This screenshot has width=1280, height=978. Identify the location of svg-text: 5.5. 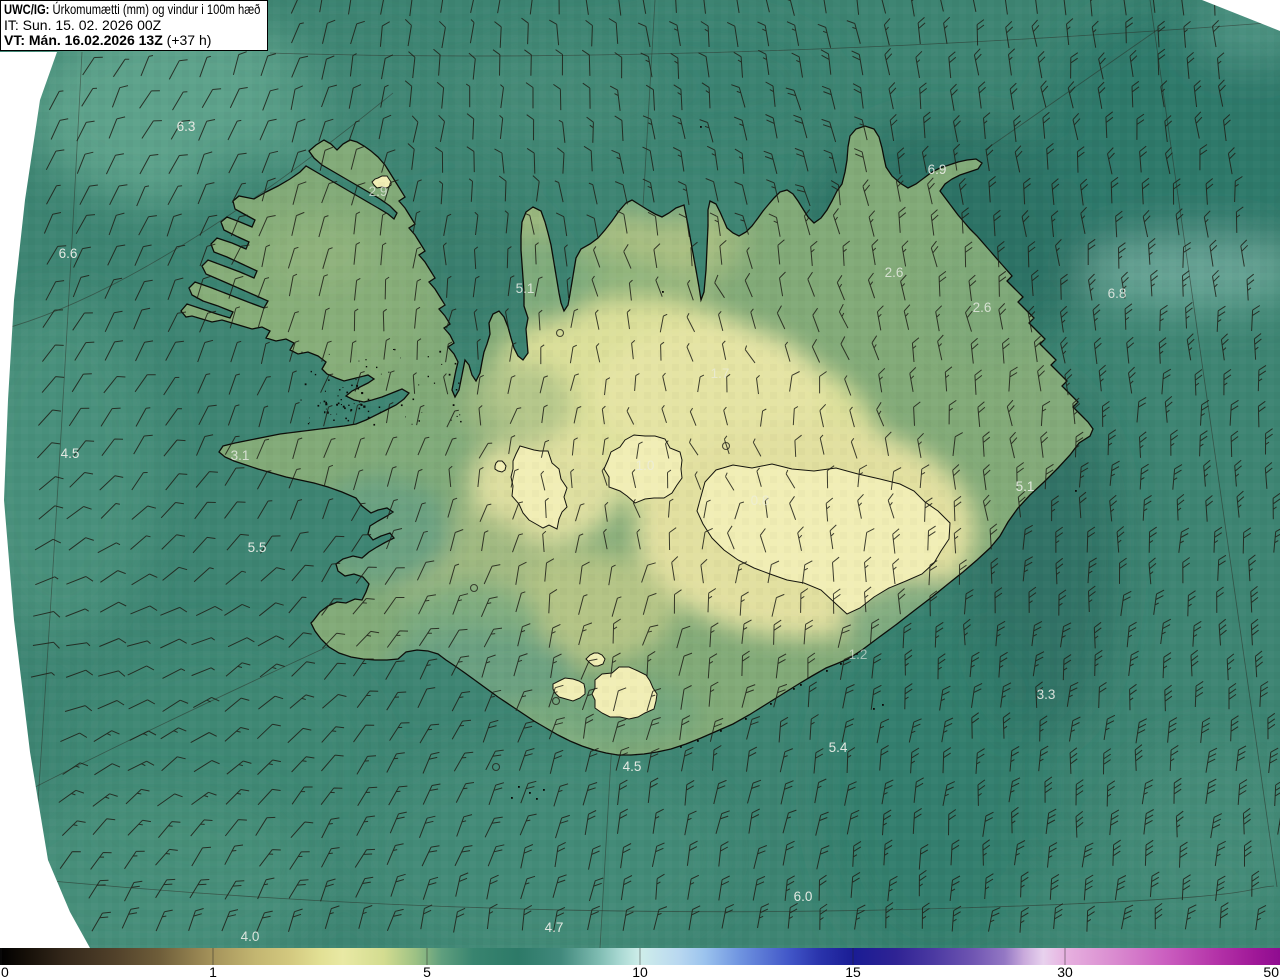
(257, 547).